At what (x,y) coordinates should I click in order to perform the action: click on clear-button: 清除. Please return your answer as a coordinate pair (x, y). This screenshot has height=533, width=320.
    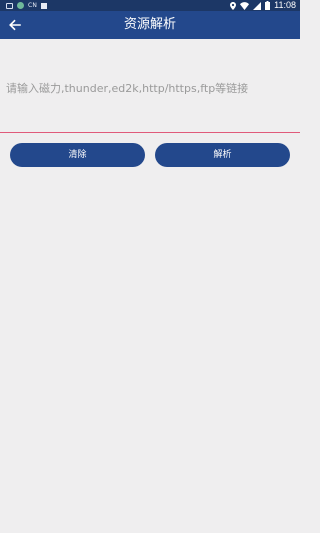
    Looking at the image, I should click on (77, 155).